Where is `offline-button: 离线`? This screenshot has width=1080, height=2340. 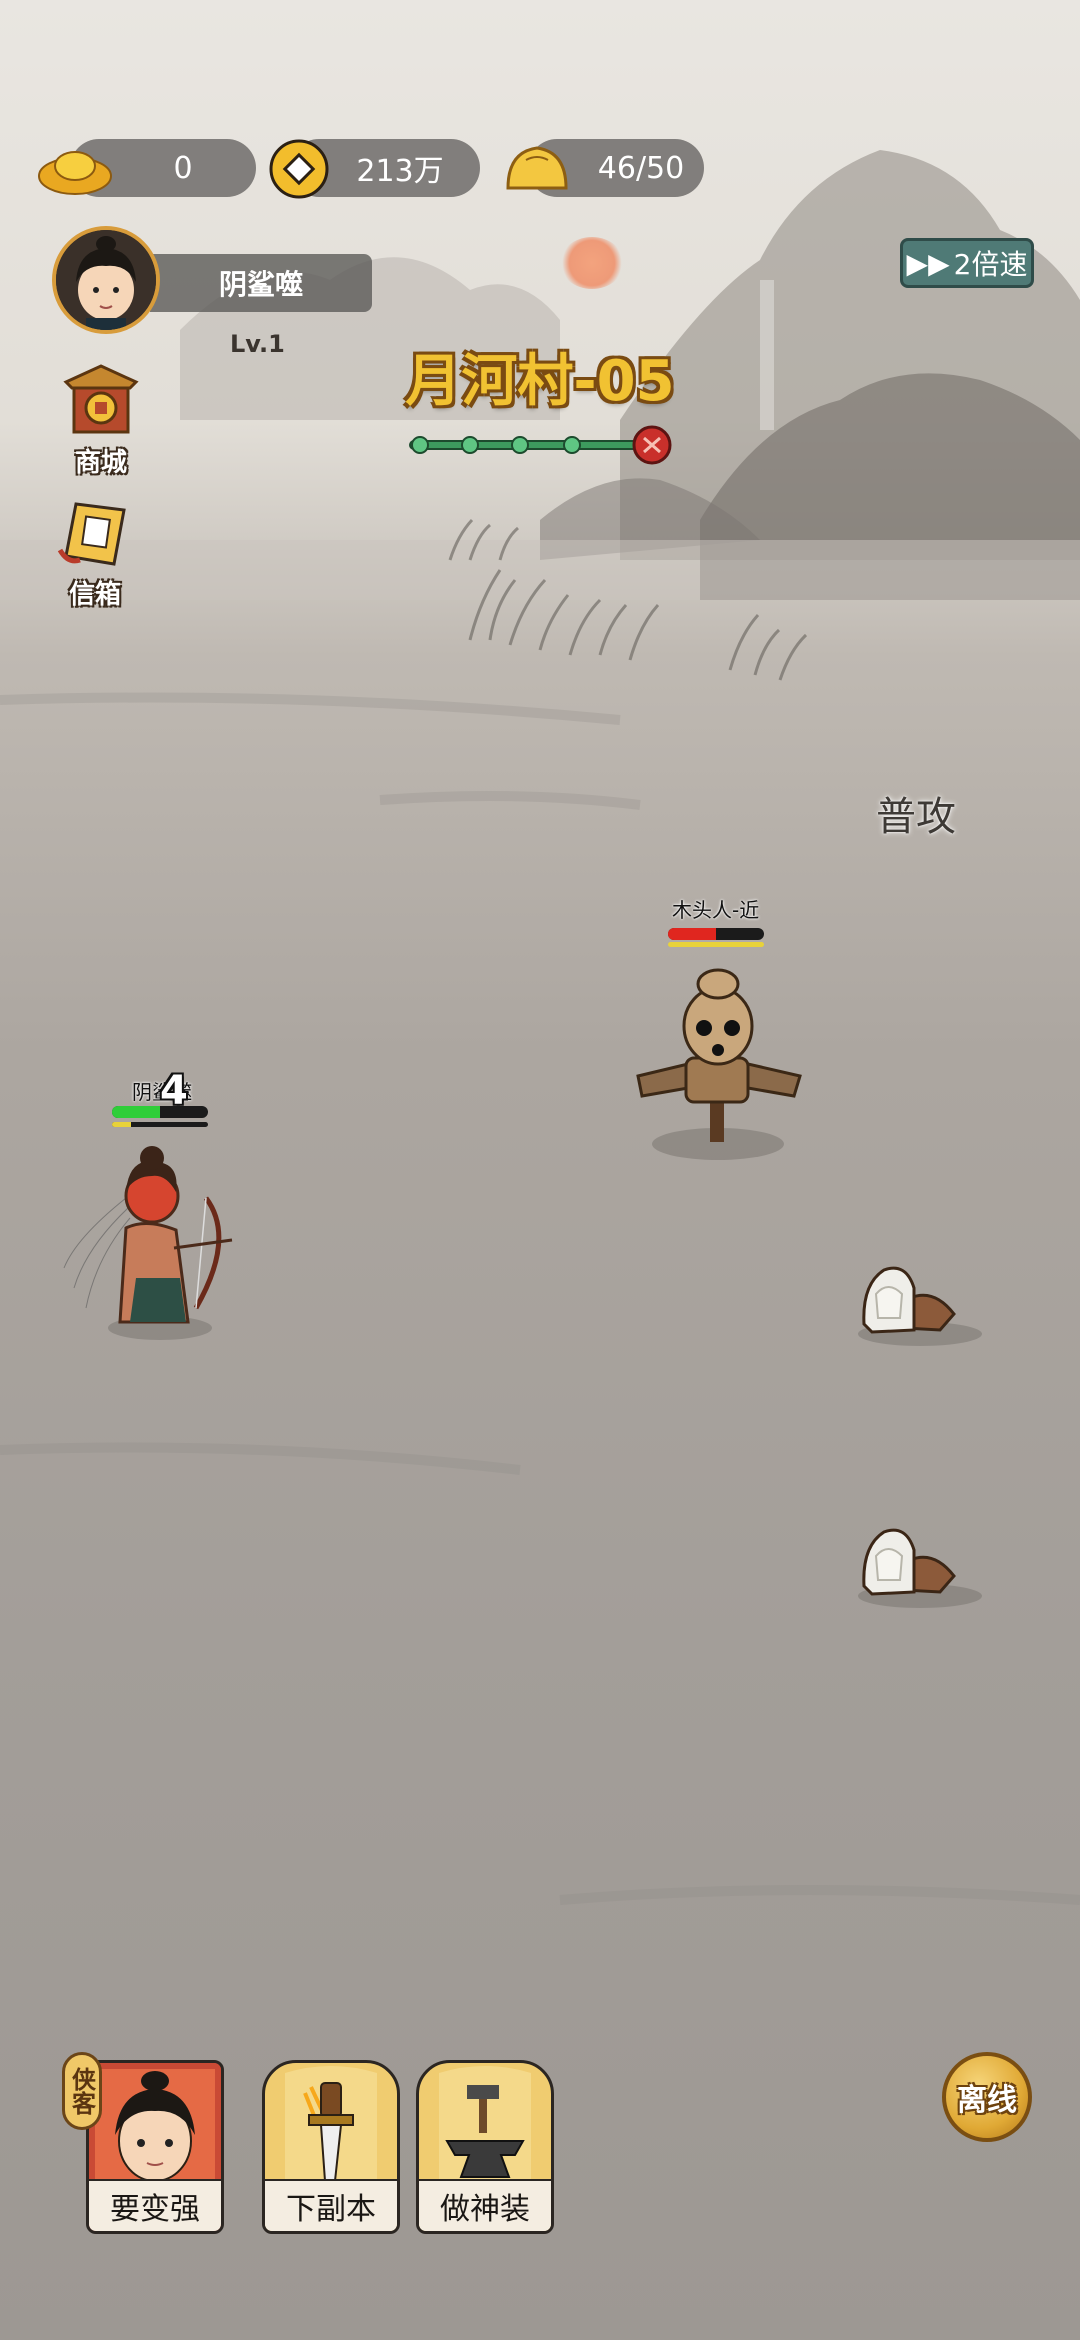 offline-button: 离线 is located at coordinates (987, 2097).